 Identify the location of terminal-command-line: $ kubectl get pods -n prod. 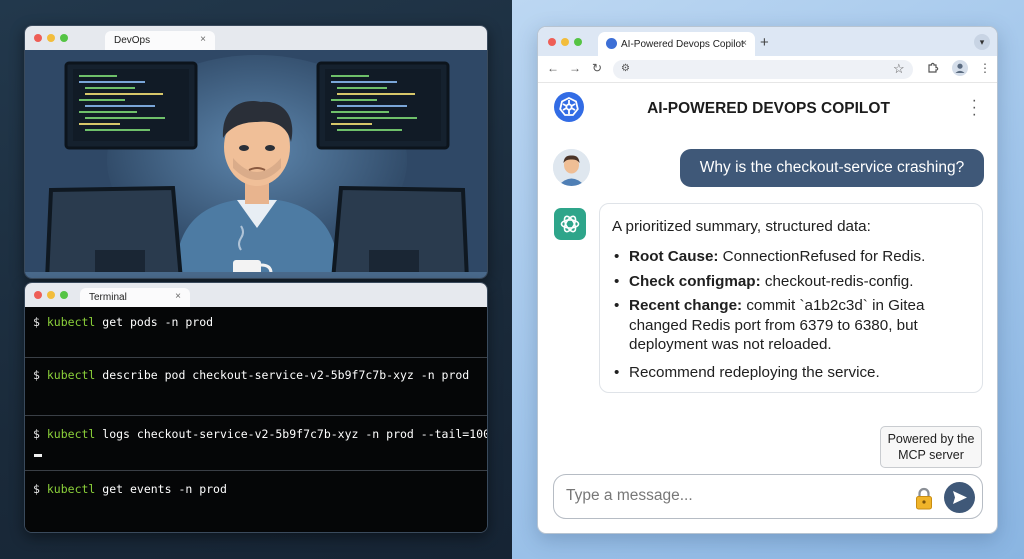
(123, 322).